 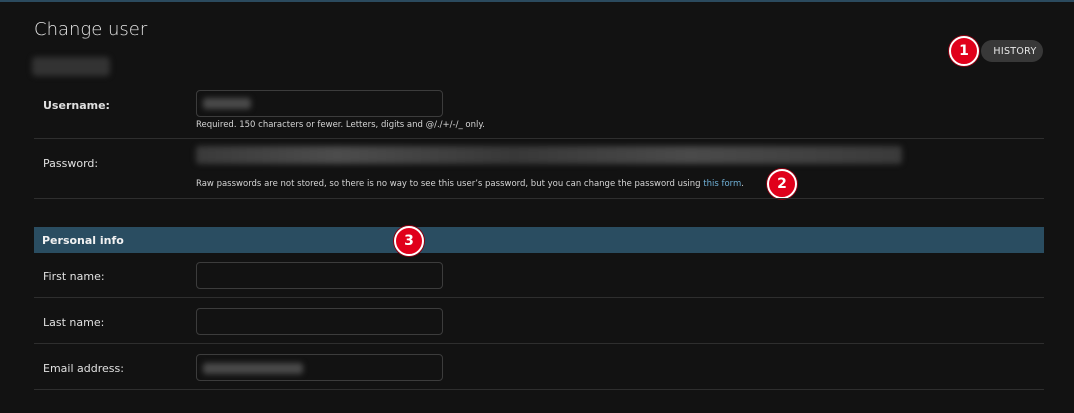 What do you see at coordinates (74, 276) in the screenshot?
I see `first-name-label: First name:` at bounding box center [74, 276].